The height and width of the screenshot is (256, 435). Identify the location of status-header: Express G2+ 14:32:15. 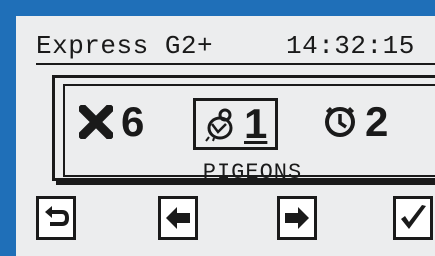
(235, 46).